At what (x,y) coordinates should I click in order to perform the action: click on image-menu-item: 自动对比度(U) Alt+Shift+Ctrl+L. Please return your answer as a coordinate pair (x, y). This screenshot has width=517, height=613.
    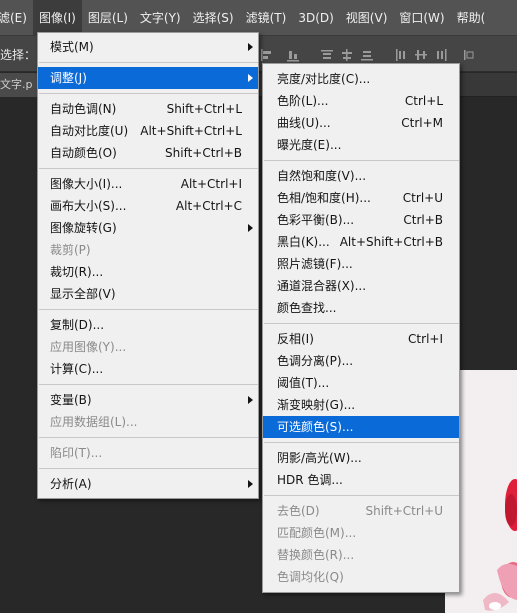
    Looking at the image, I should click on (148, 131).